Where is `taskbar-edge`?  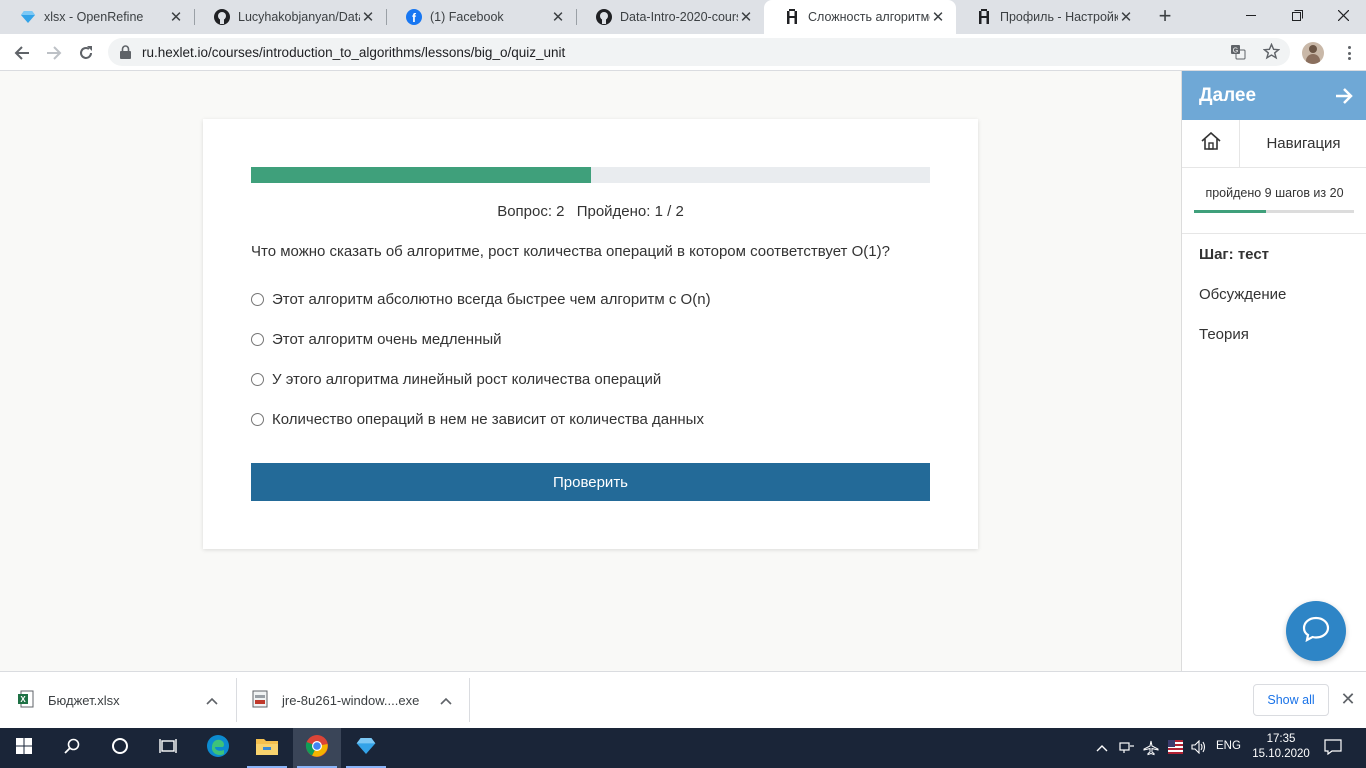 taskbar-edge is located at coordinates (218, 748).